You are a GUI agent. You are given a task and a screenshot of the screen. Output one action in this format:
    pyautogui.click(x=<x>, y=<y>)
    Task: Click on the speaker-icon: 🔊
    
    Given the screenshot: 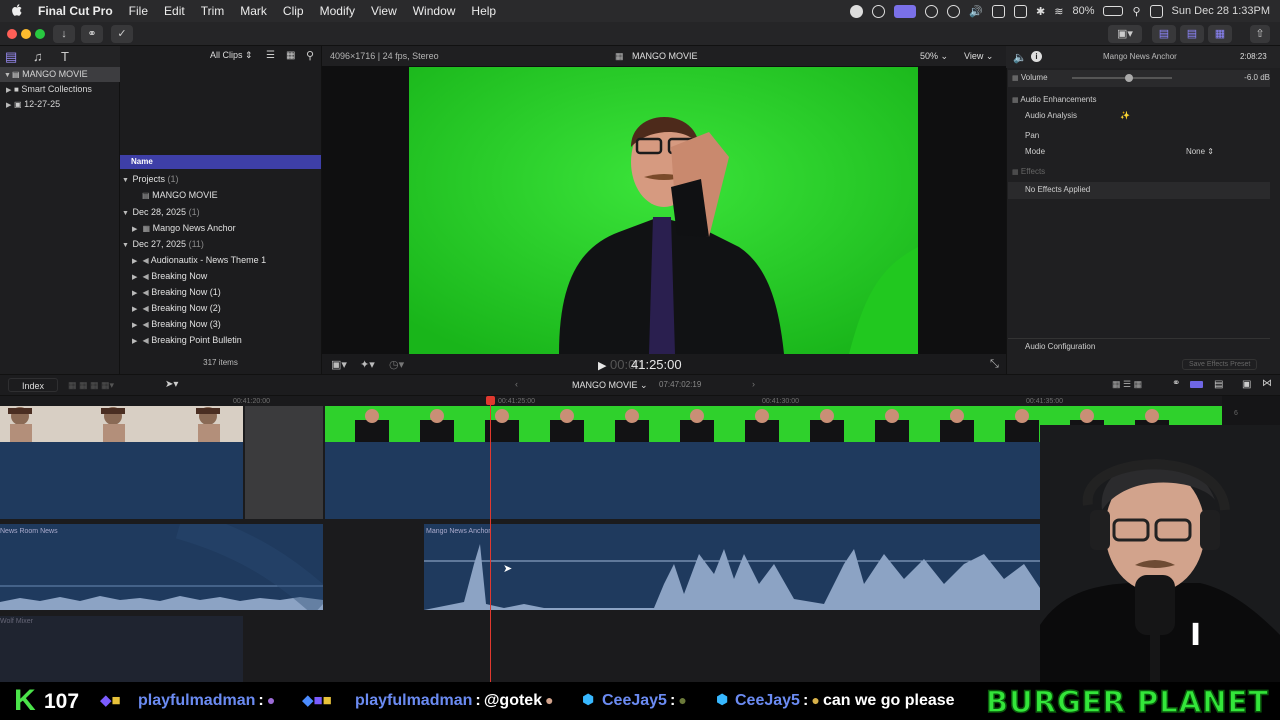 What is the action you would take?
    pyautogui.click(x=976, y=11)
    